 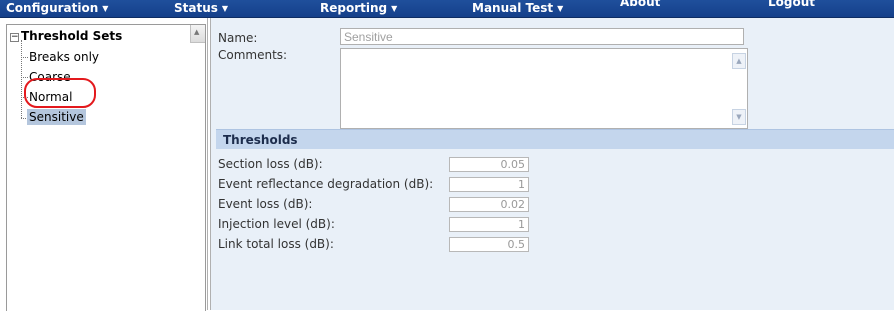 What do you see at coordinates (260, 140) in the screenshot?
I see `thresholds-header-label: Thresholds` at bounding box center [260, 140].